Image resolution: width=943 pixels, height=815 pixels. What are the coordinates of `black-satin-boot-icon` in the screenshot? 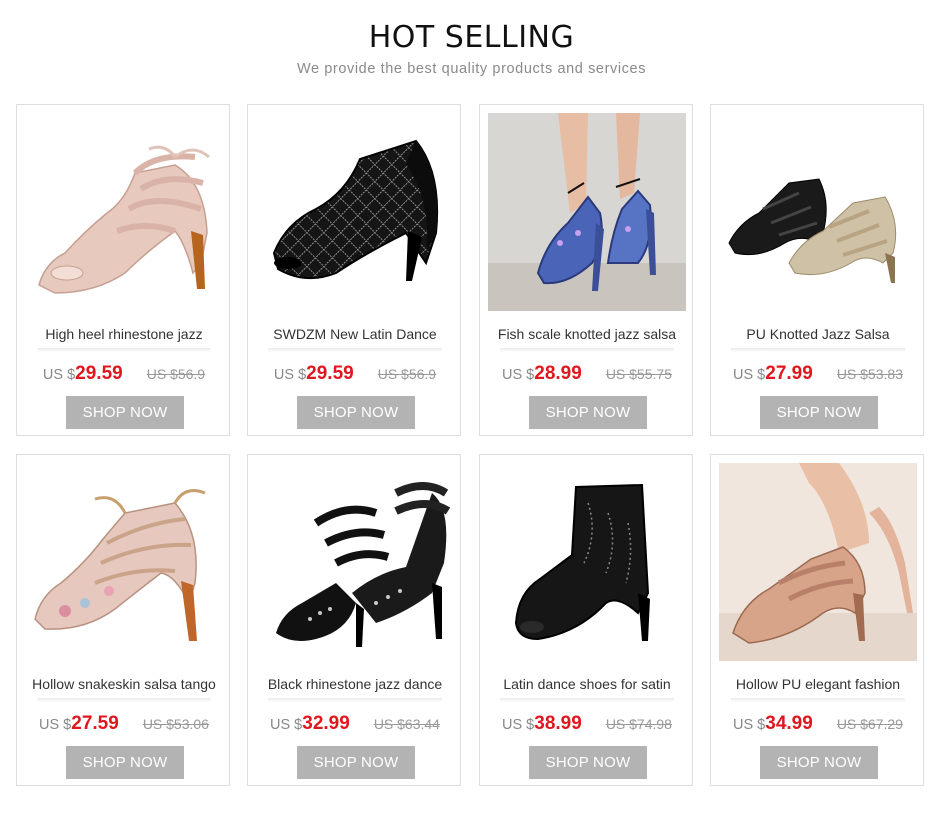 It's located at (582, 562).